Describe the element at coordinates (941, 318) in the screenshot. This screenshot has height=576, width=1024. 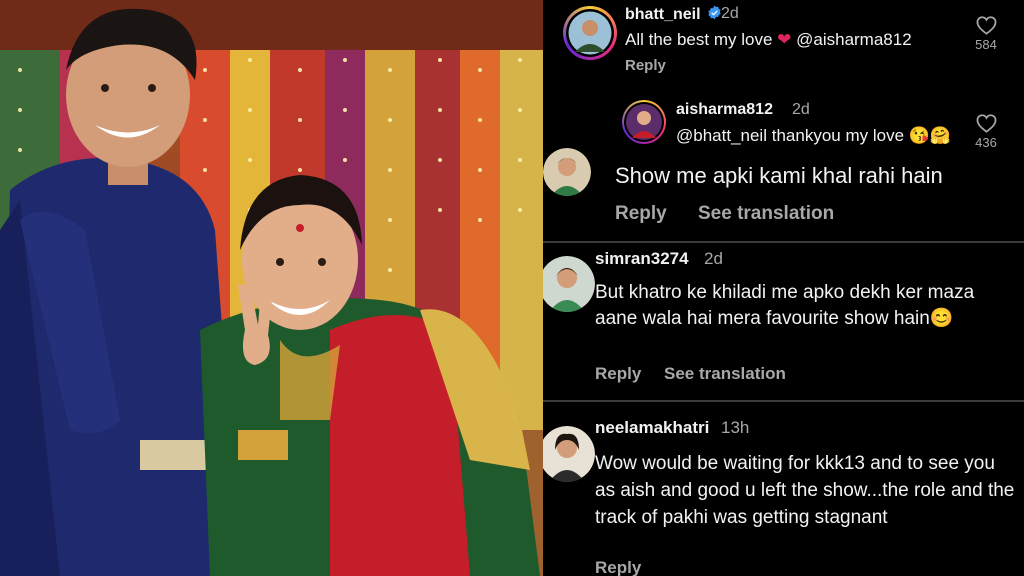
I see `emoji: 😊` at that location.